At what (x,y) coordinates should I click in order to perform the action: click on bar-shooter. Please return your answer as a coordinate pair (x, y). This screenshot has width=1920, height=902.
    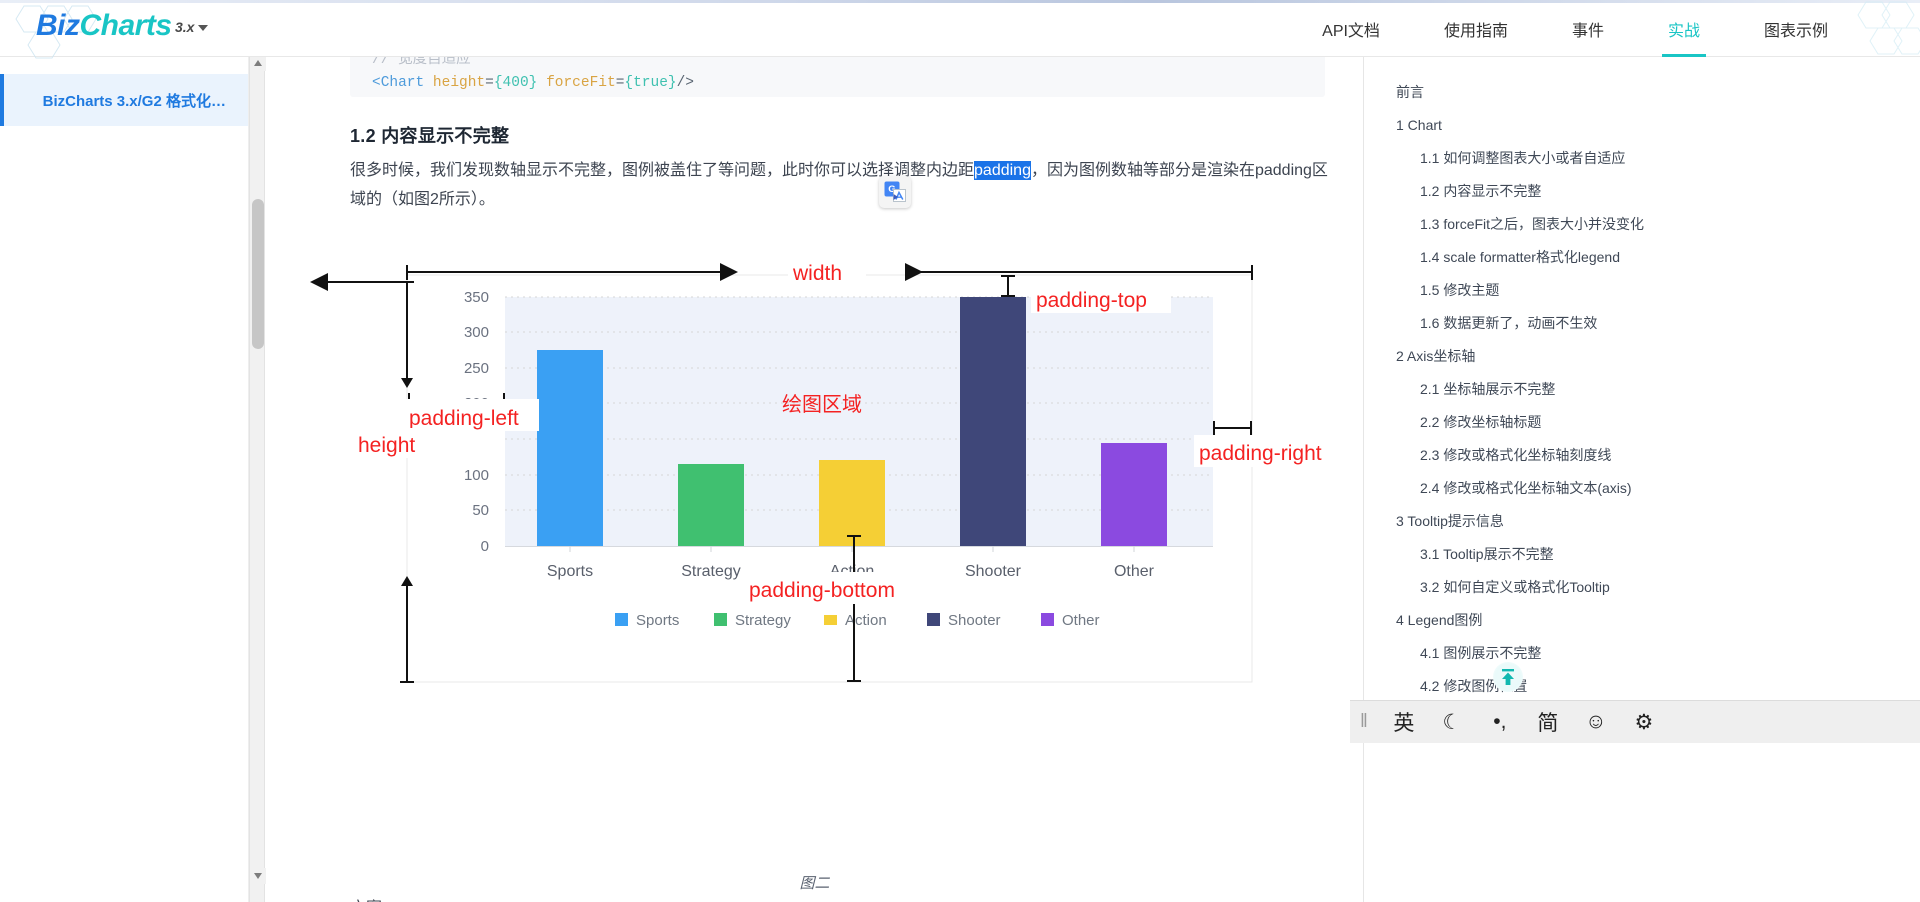
    Looking at the image, I should click on (993, 421).